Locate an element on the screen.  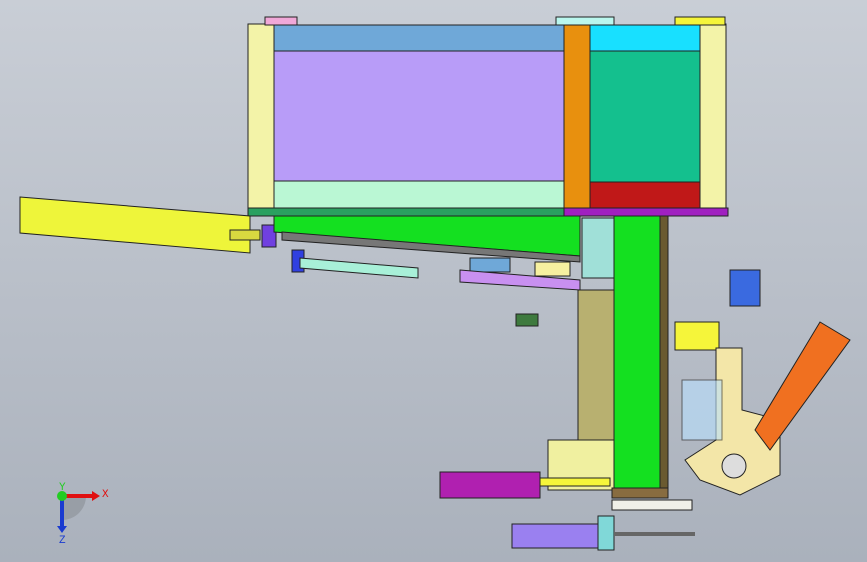
y-axis-label: Y is located at coordinates (62, 488).